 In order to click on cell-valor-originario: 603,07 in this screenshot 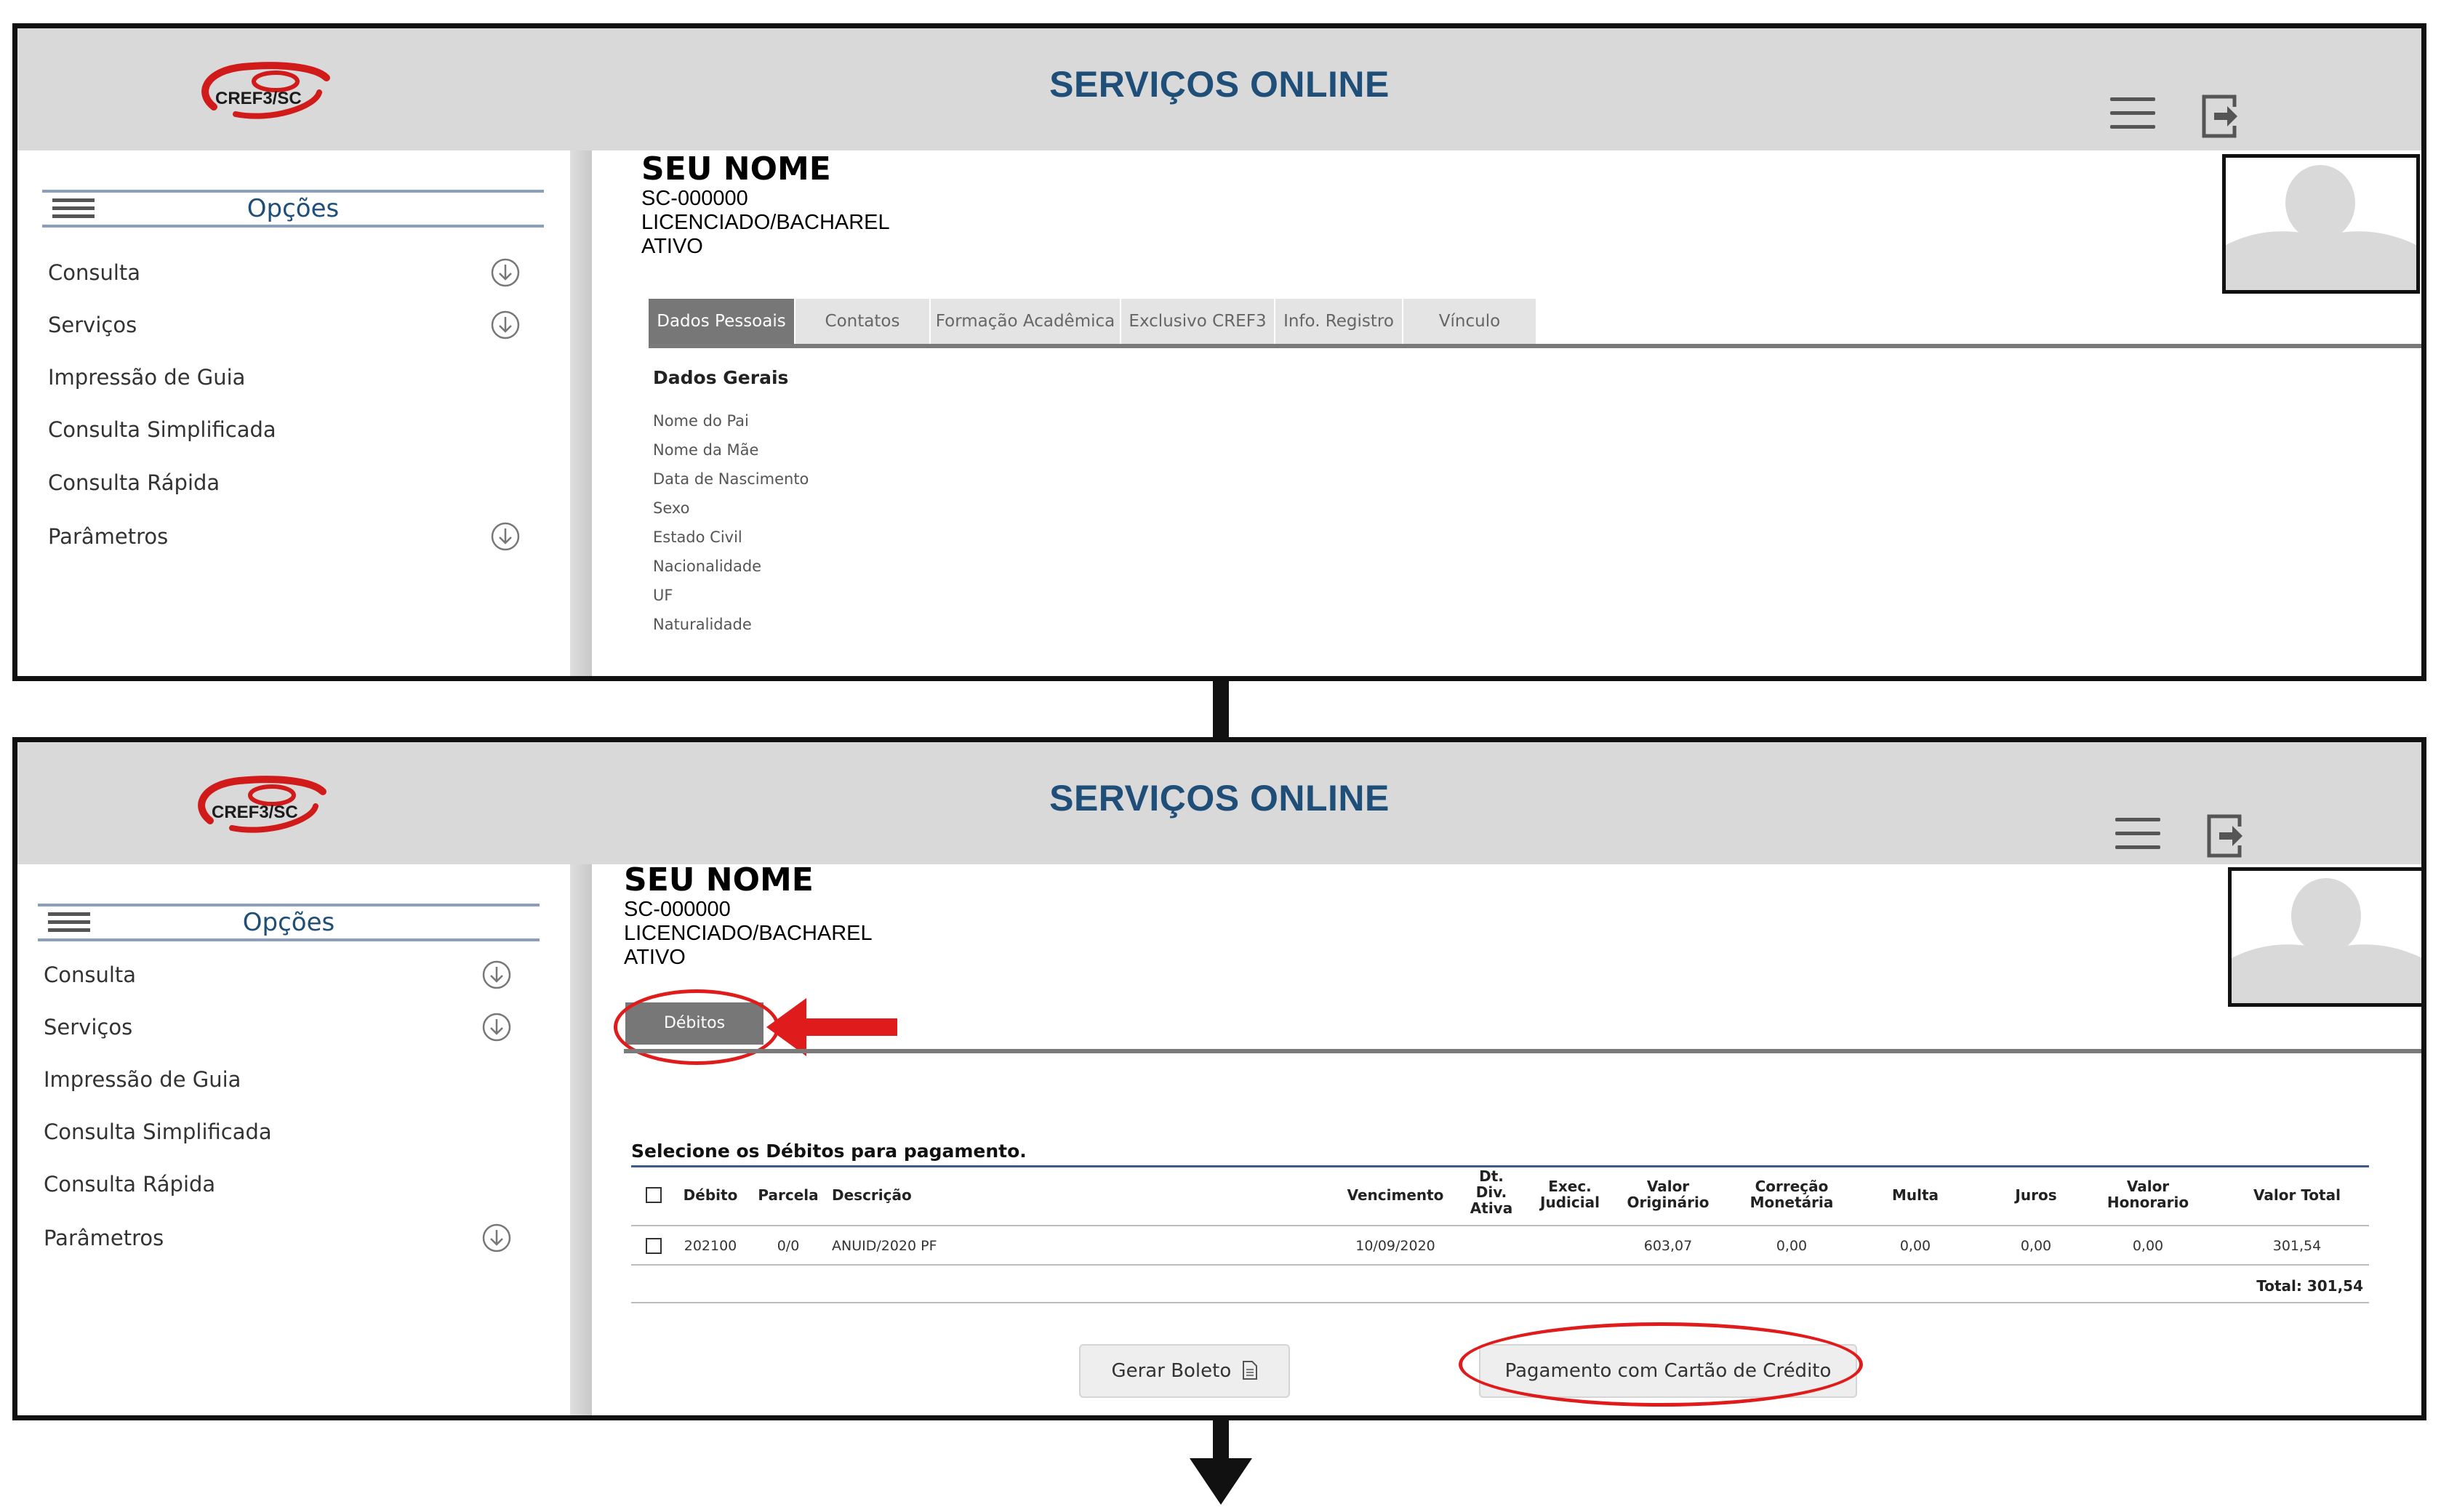, I will do `click(1668, 1246)`.